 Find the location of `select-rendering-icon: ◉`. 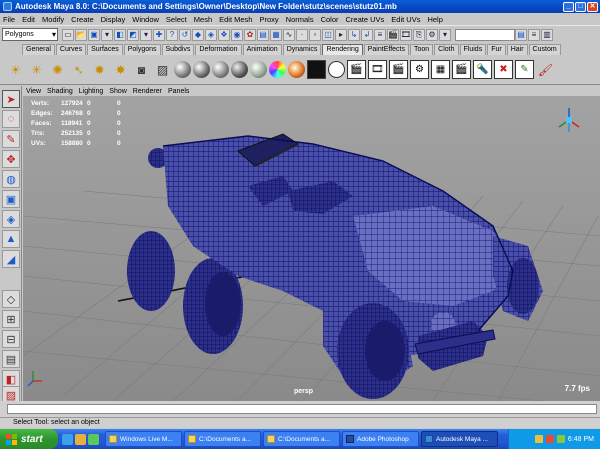

select-rendering-icon: ◉ is located at coordinates (237, 34).